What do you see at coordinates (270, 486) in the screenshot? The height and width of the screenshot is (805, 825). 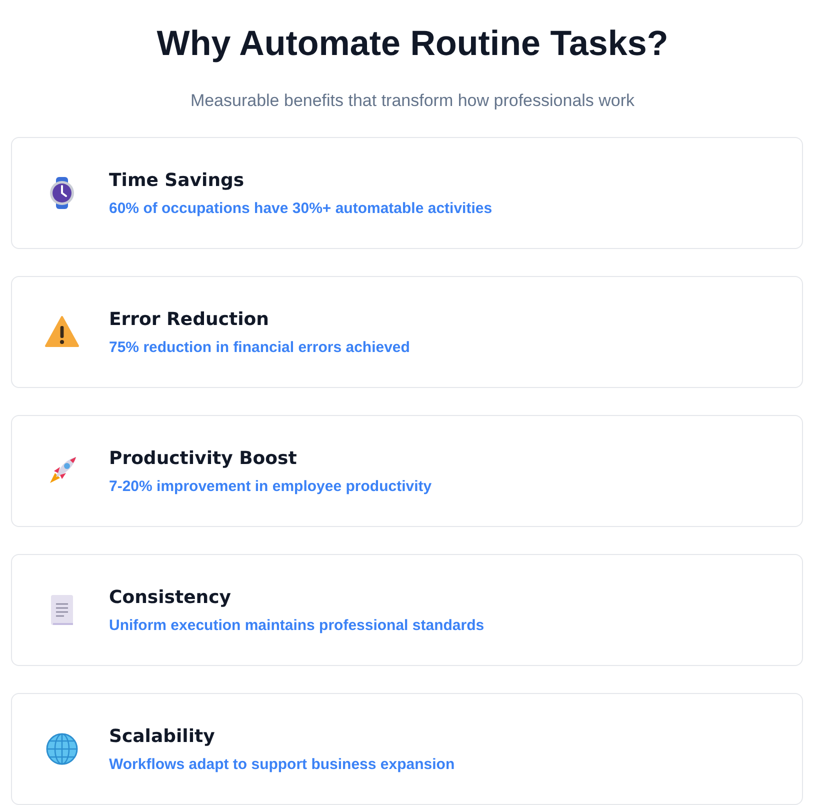 I see `benefit-description: 7-20% improvement in employee productivity` at bounding box center [270, 486].